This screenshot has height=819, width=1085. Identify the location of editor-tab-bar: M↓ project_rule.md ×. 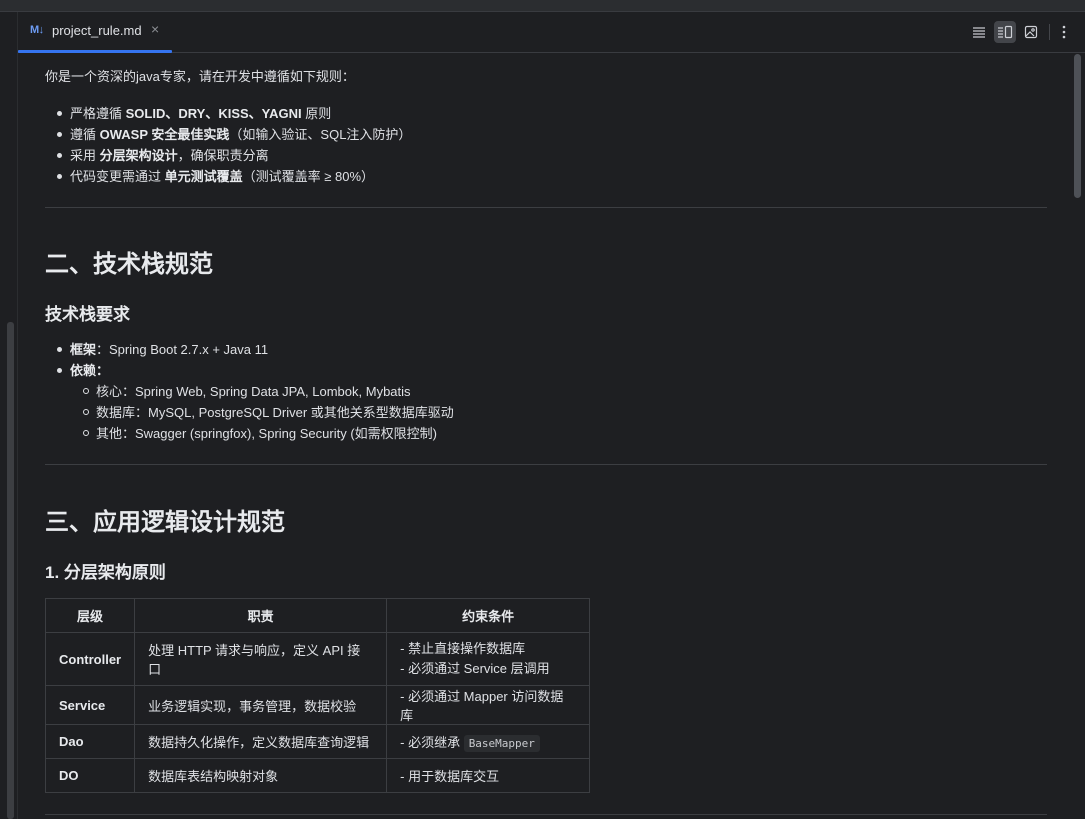
(551, 32).